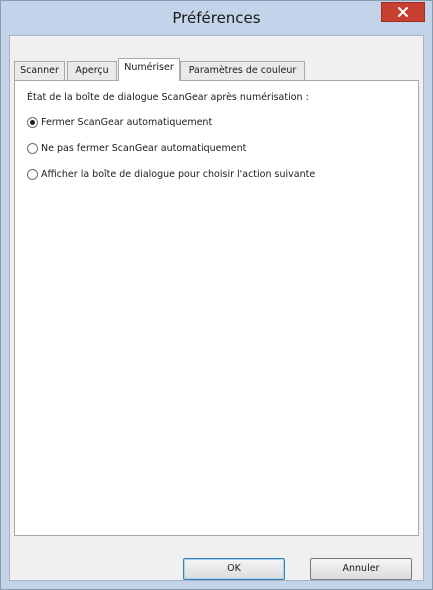 This screenshot has width=433, height=590. I want to click on tab-numeriser: Numériser, so click(149, 69).